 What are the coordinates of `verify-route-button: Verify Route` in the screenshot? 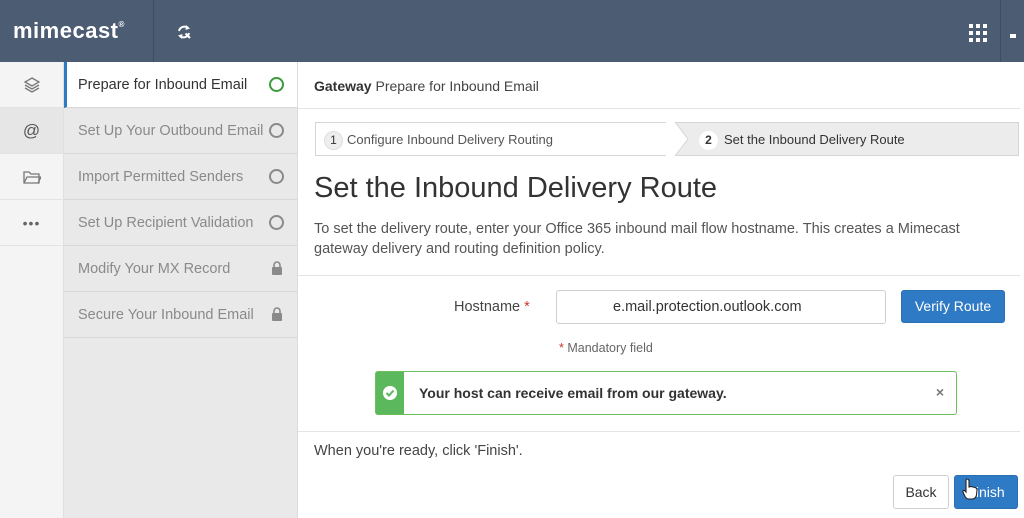 It's located at (953, 306).